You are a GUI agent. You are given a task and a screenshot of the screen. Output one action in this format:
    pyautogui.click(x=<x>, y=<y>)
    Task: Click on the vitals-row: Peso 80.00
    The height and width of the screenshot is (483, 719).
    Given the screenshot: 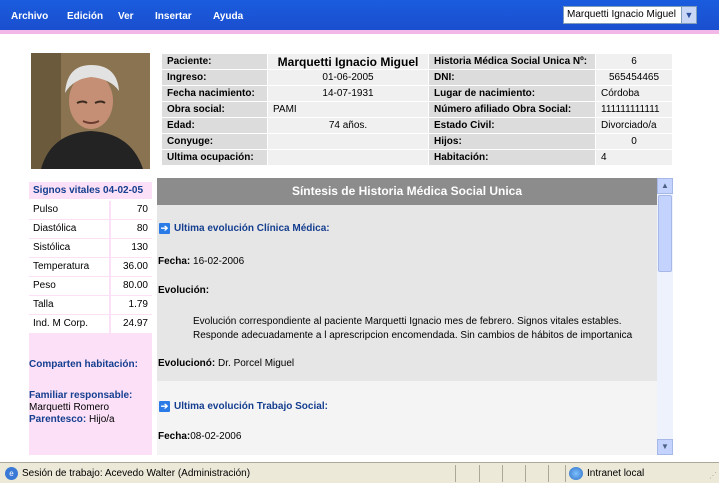 What is the action you would take?
    pyautogui.click(x=90, y=286)
    